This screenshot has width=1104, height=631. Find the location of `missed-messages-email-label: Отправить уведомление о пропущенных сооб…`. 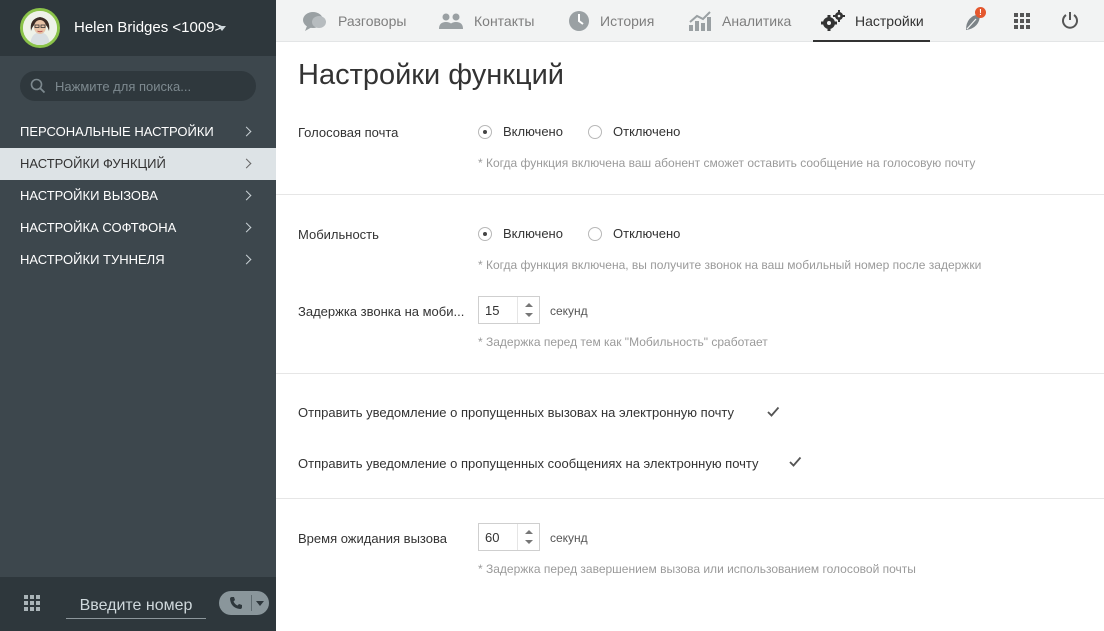

missed-messages-email-label: Отправить уведомление о пропущенных сооб… is located at coordinates (528, 463).